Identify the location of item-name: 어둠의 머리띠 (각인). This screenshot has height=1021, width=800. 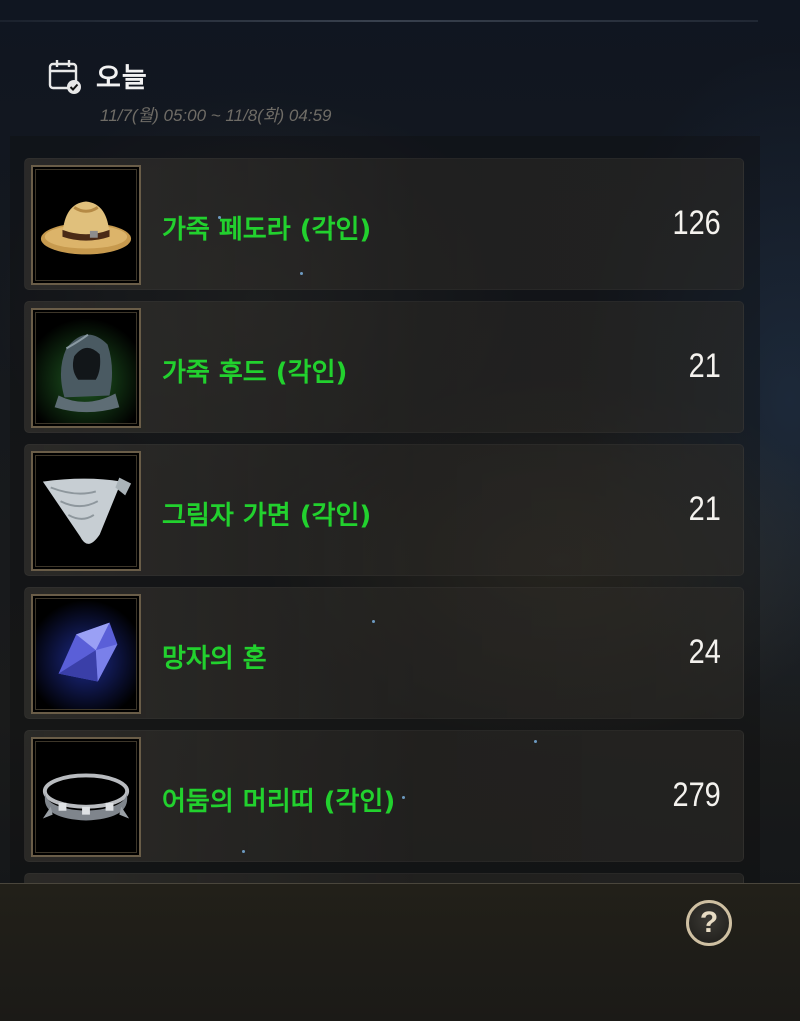
(279, 802).